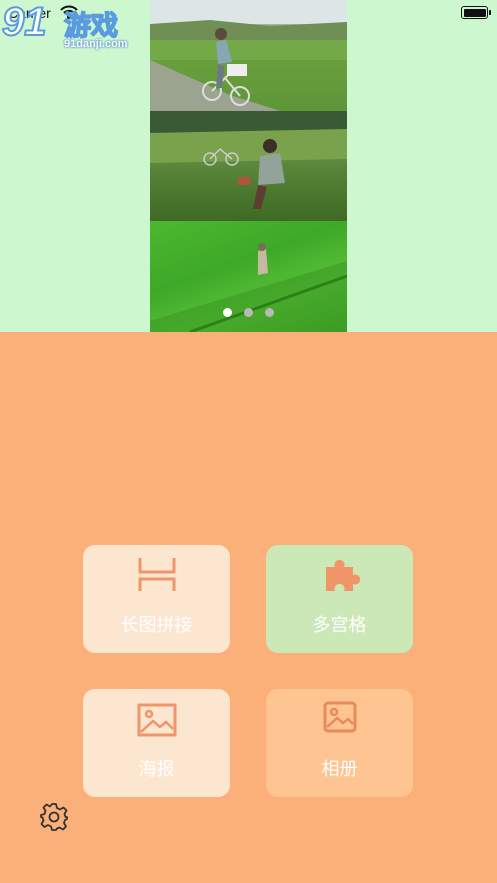 This screenshot has height=883, width=497. I want to click on tile-label: 相册, so click(339, 769).